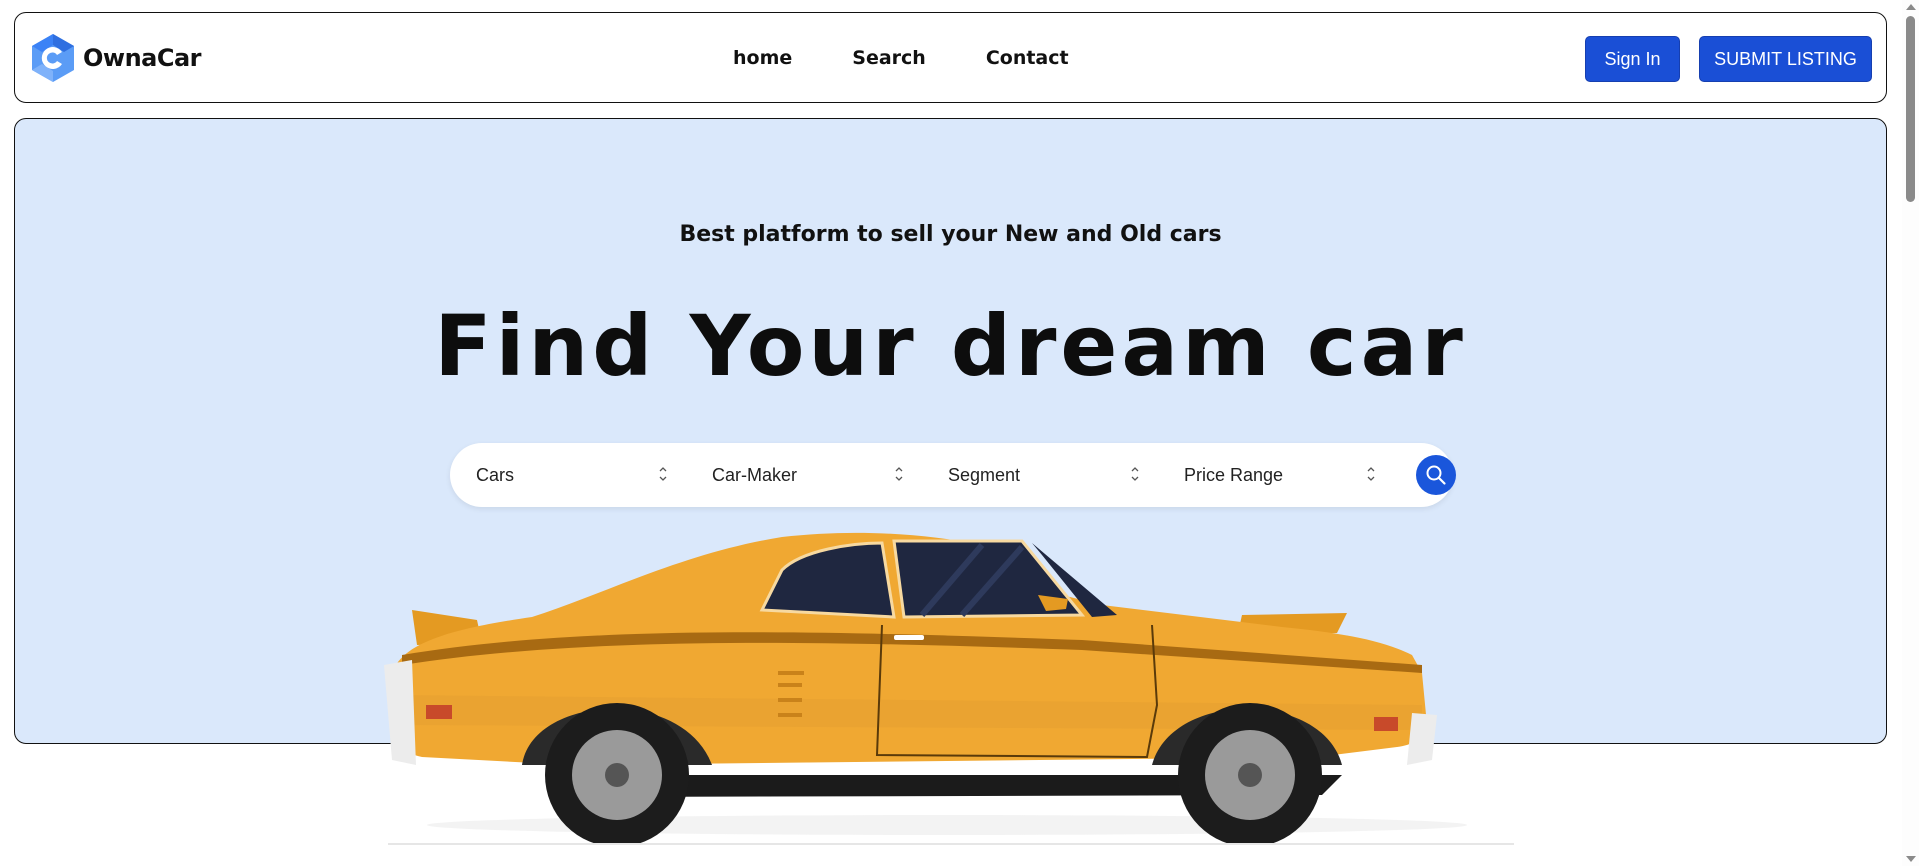 This screenshot has width=1919, height=866. What do you see at coordinates (1289, 475) in the screenshot?
I see `filter-price-range-select: Price Range` at bounding box center [1289, 475].